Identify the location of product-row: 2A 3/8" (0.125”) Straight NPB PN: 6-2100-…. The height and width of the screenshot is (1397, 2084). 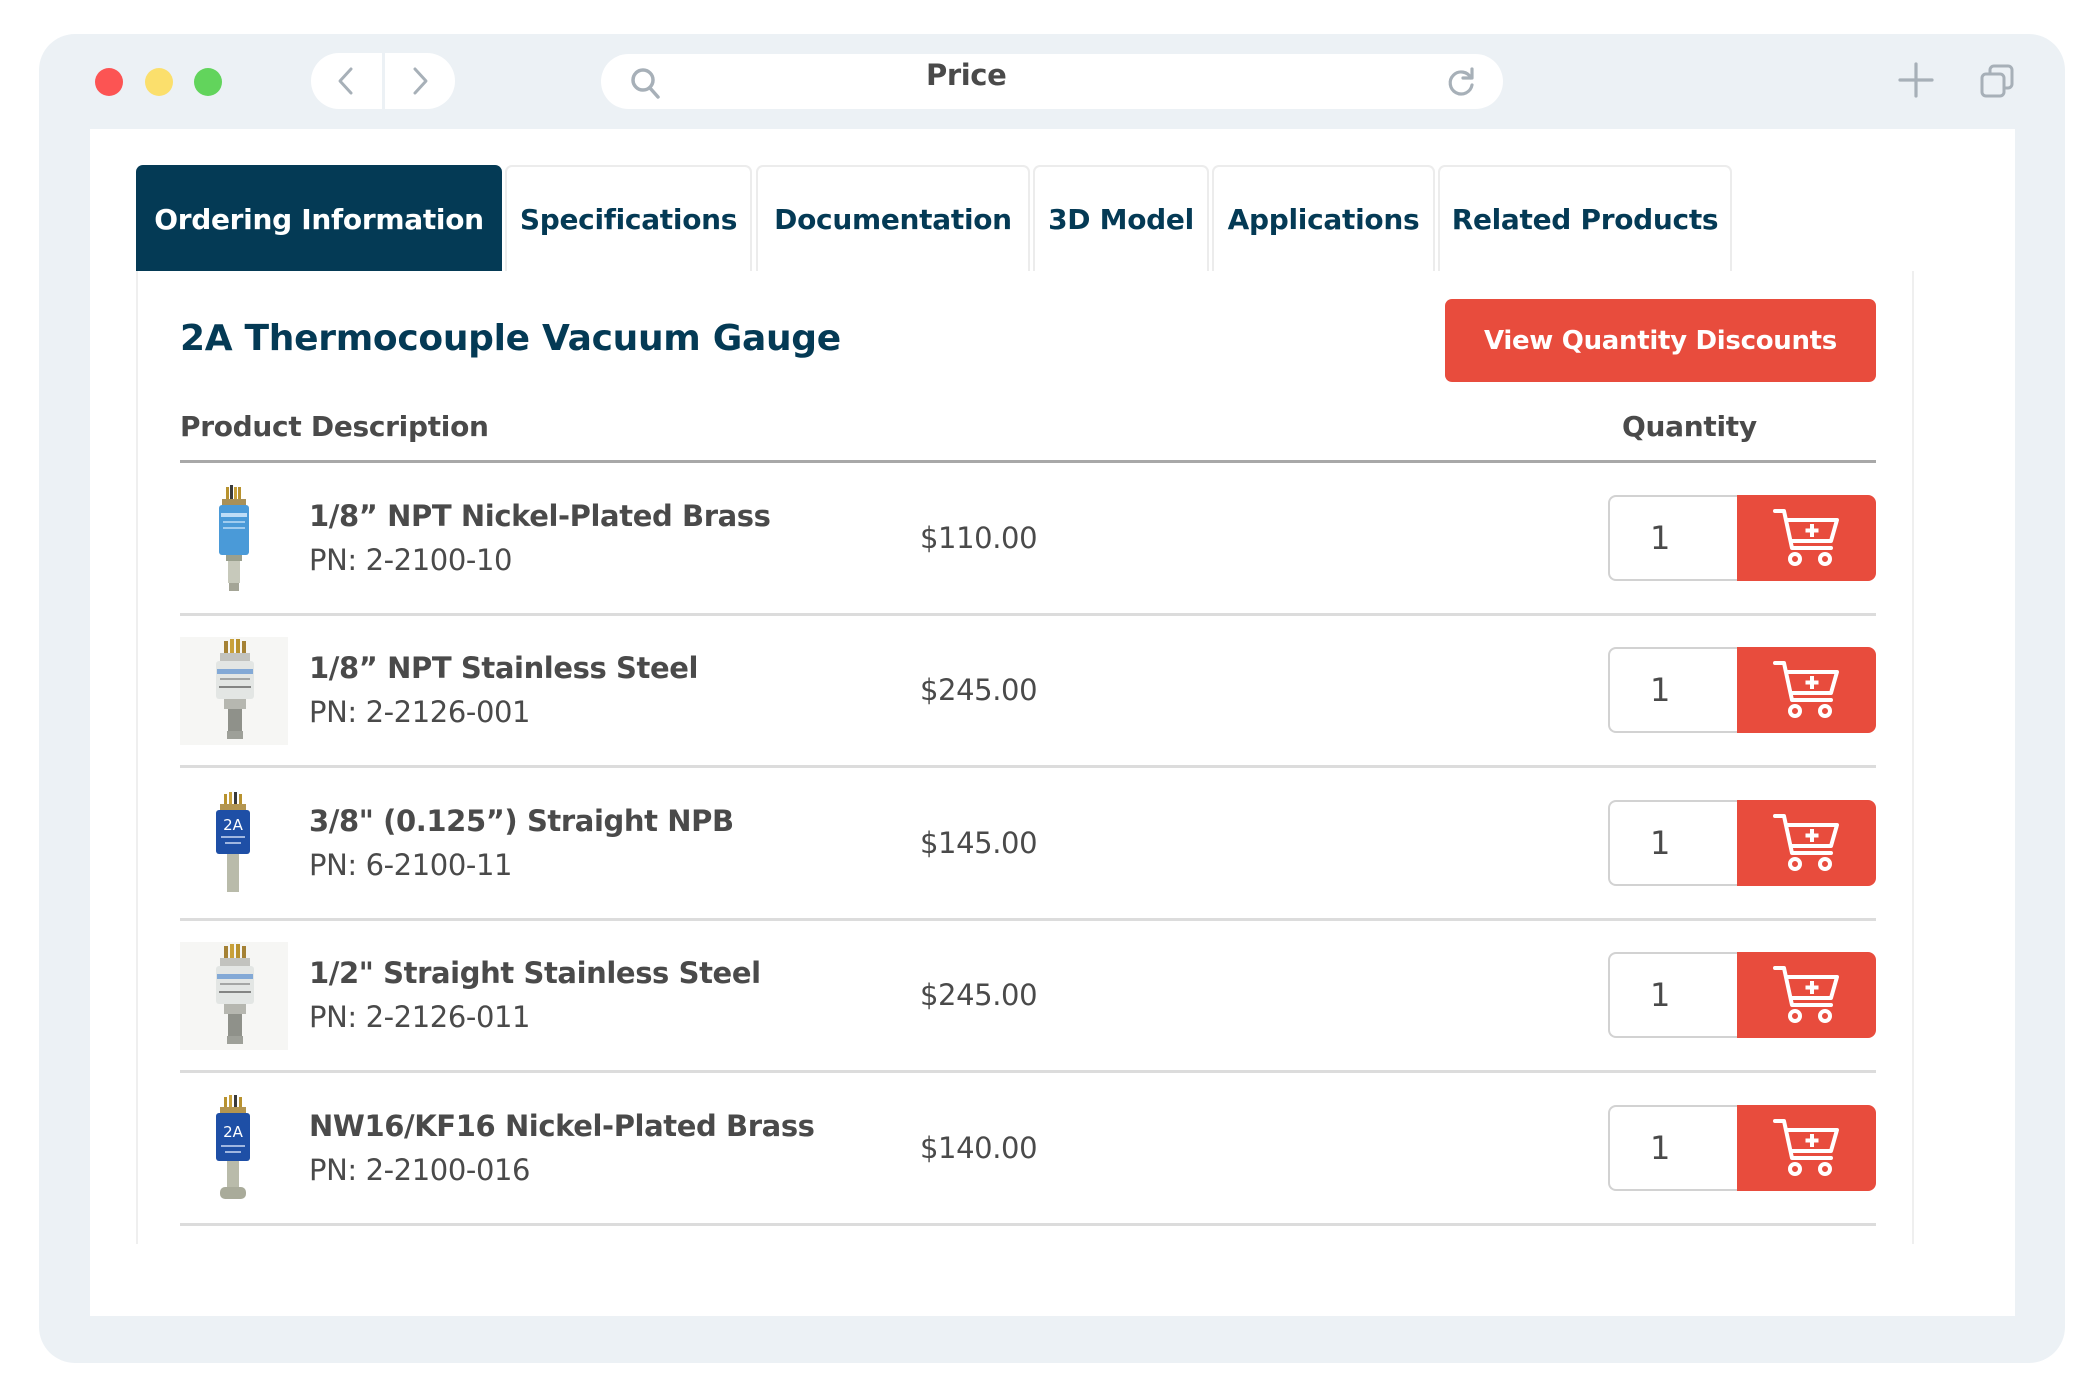
(1028, 844).